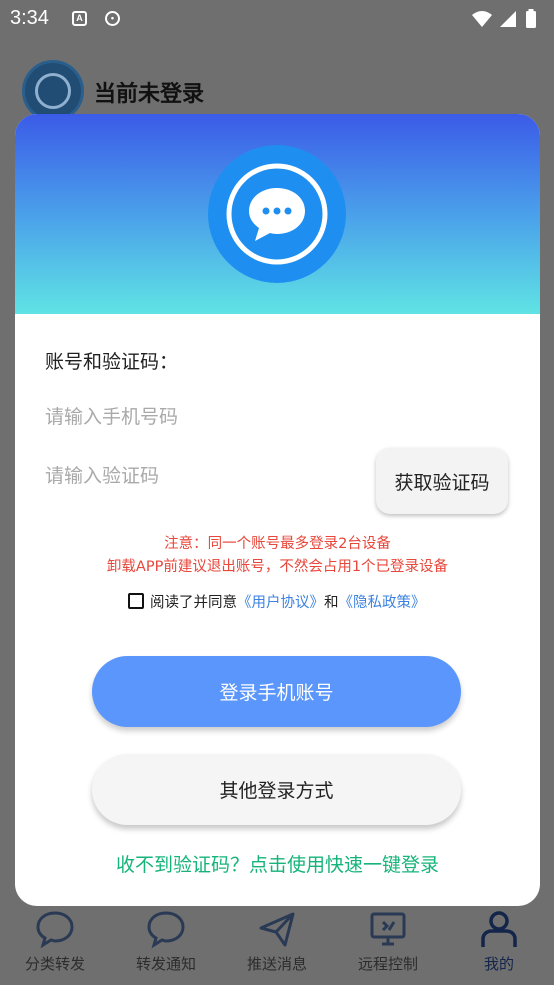 The image size is (554, 985). I want to click on nav-item-category-forward: 分类转发, so click(55, 945).